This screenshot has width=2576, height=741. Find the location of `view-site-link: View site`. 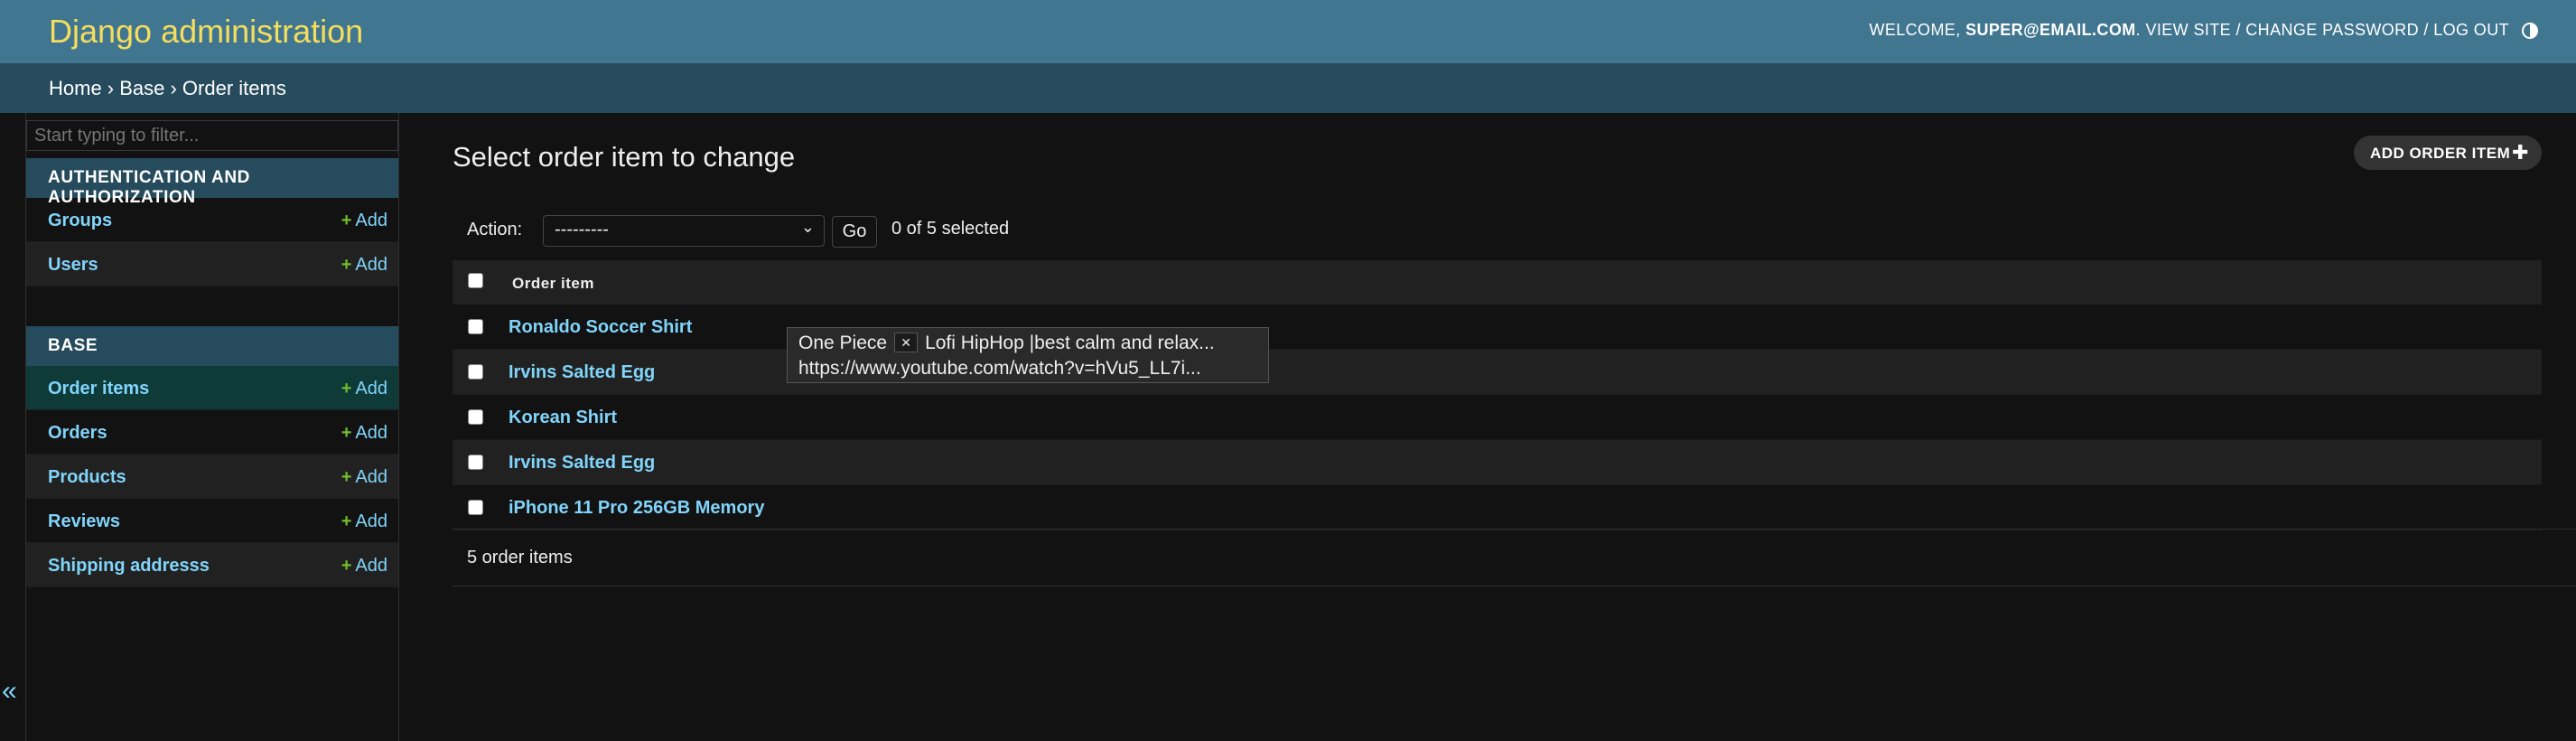

view-site-link: View site is located at coordinates (2188, 30).